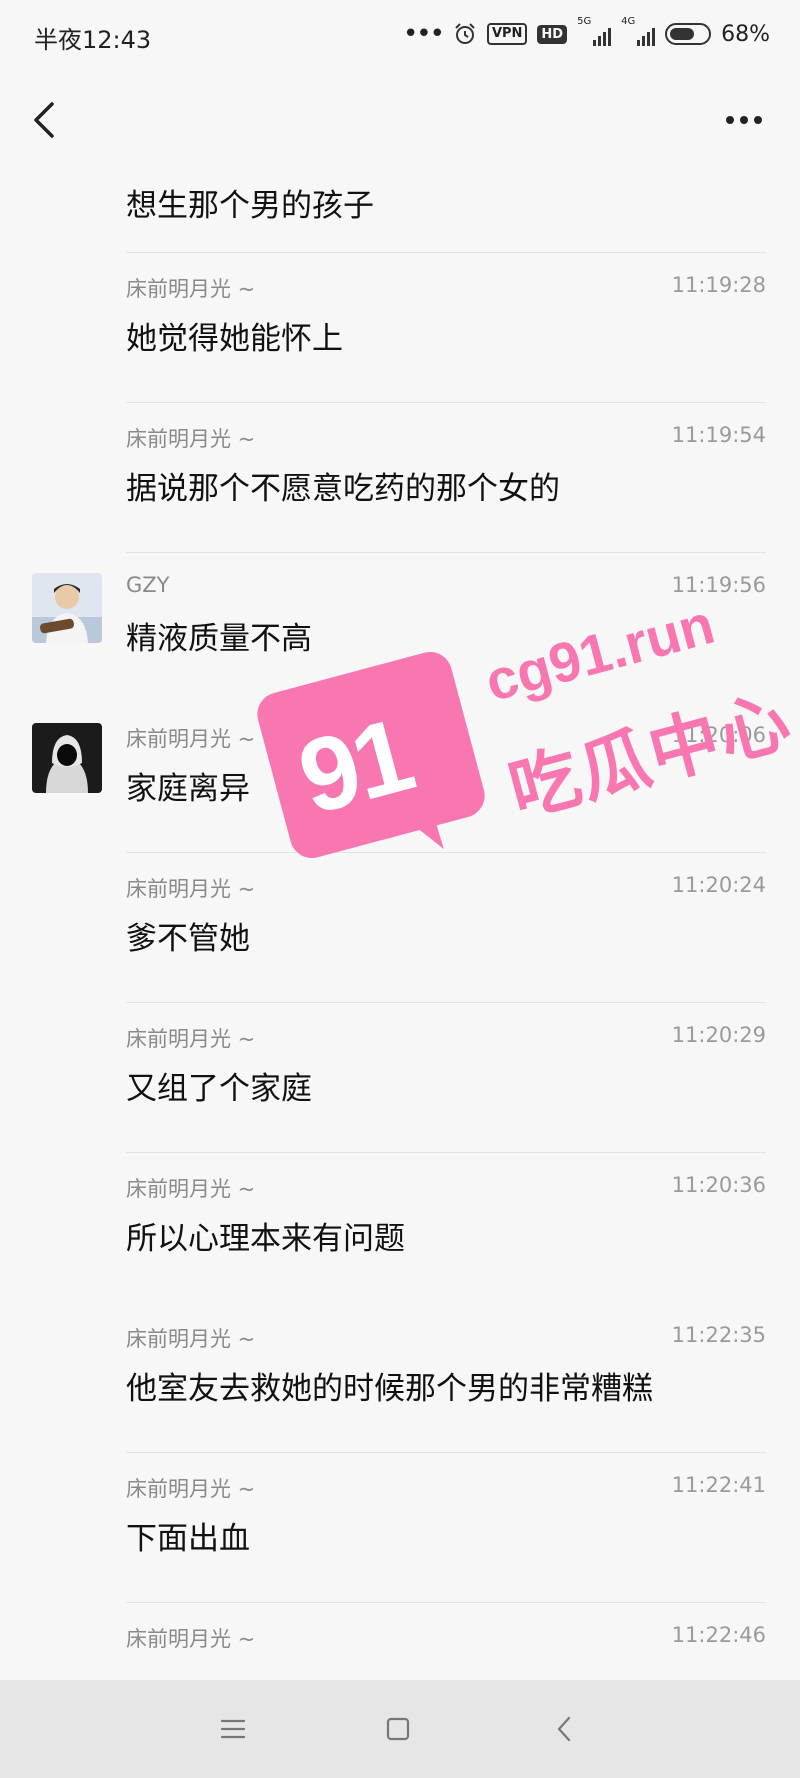 The height and width of the screenshot is (1778, 800). I want to click on message-item: 床前明月光 ~ 11:19:28 她觉得她能怀上, so click(400, 328).